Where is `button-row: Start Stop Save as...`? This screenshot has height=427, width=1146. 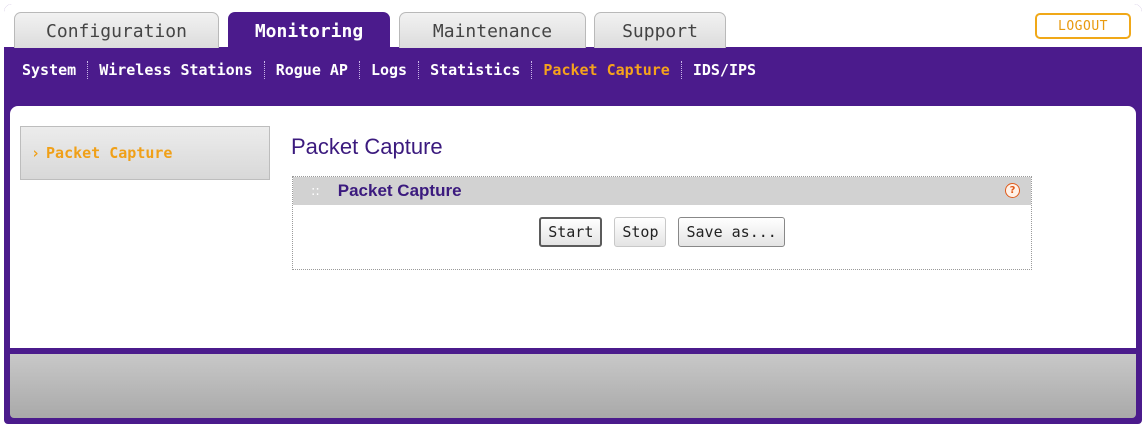 button-row: Start Stop Save as... is located at coordinates (662, 237).